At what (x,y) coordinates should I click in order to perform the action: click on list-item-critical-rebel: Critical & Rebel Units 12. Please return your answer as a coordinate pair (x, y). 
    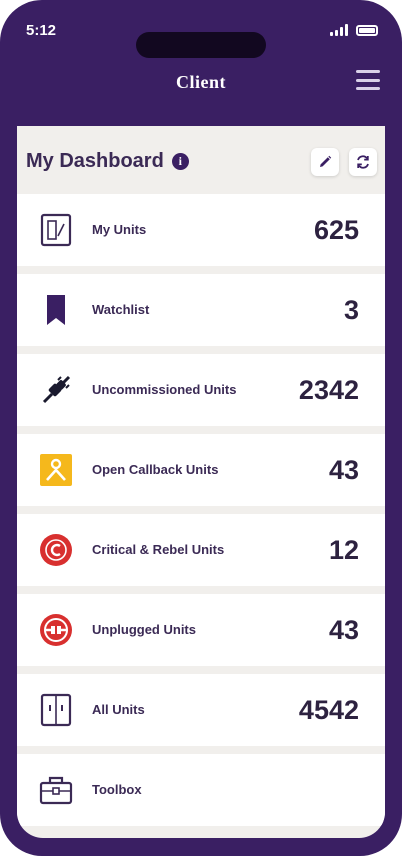
    Looking at the image, I should click on (201, 550).